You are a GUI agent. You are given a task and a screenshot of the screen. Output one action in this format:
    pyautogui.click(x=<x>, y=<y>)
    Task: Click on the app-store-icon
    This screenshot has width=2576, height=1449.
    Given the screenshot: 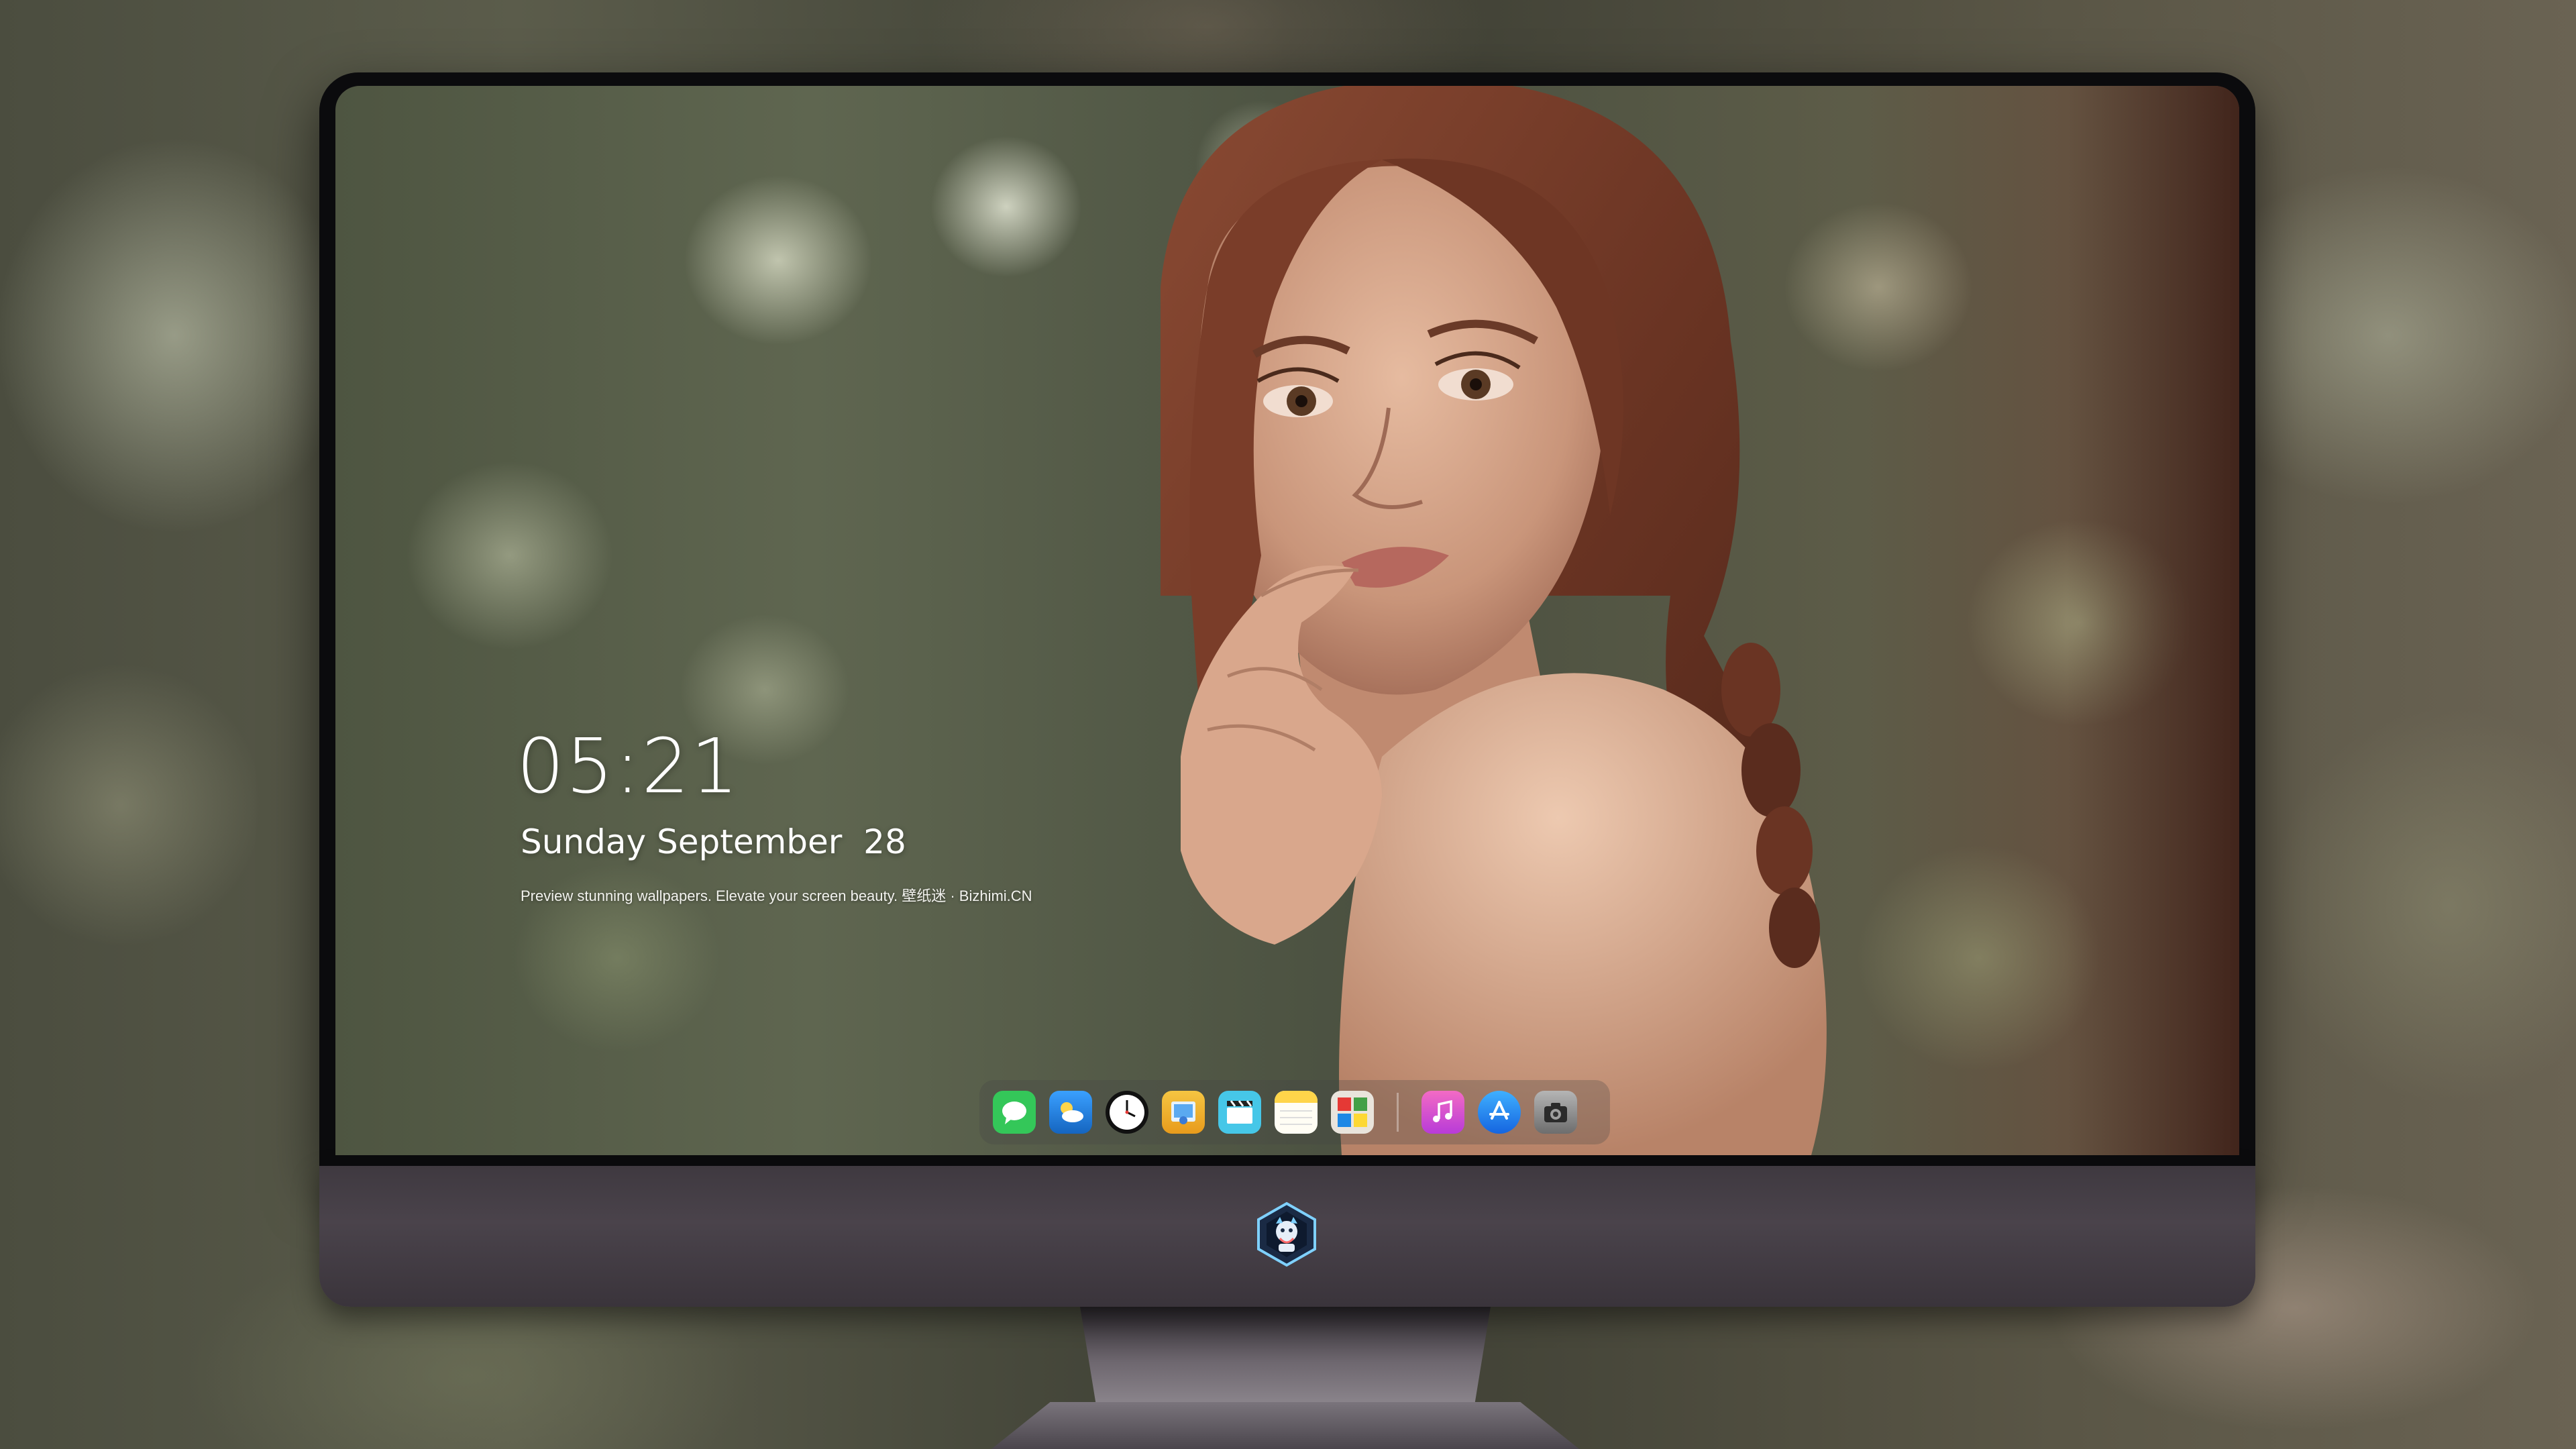 What is the action you would take?
    pyautogui.click(x=1499, y=1112)
    